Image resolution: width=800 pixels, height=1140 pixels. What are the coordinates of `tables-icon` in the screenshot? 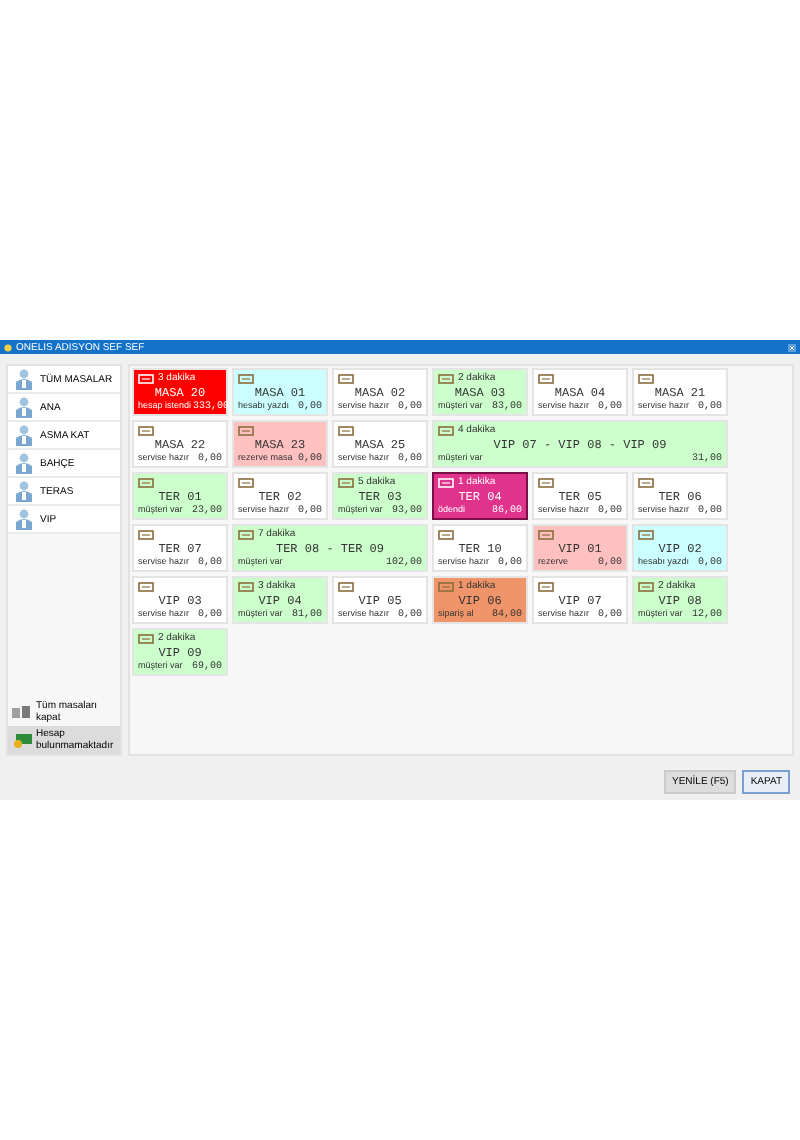 It's located at (22, 712).